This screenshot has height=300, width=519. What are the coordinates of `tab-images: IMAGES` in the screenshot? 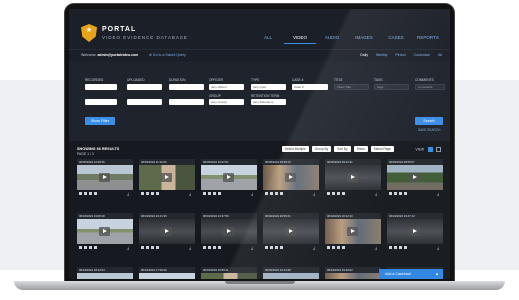 It's located at (364, 39).